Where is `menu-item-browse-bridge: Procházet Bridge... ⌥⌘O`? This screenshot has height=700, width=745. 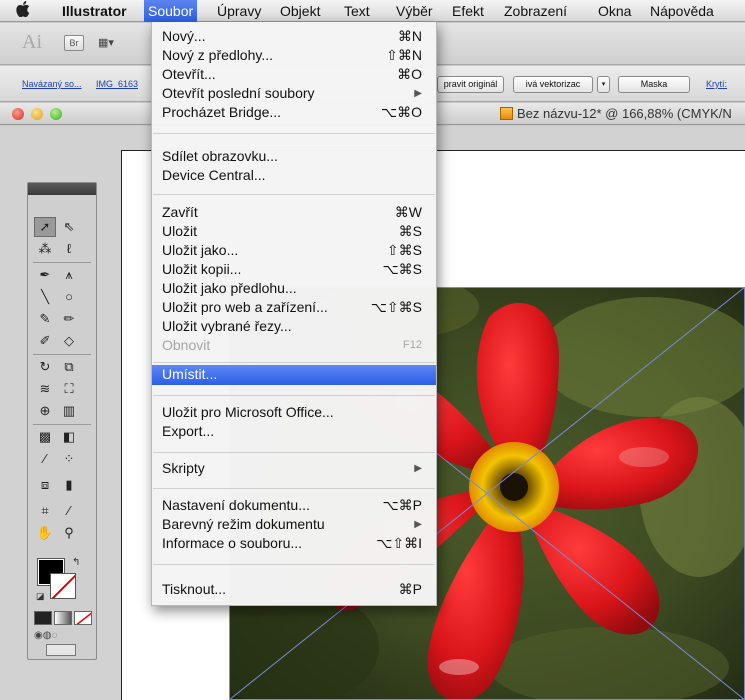 menu-item-browse-bridge: Procházet Bridge... ⌥⌘O is located at coordinates (294, 112).